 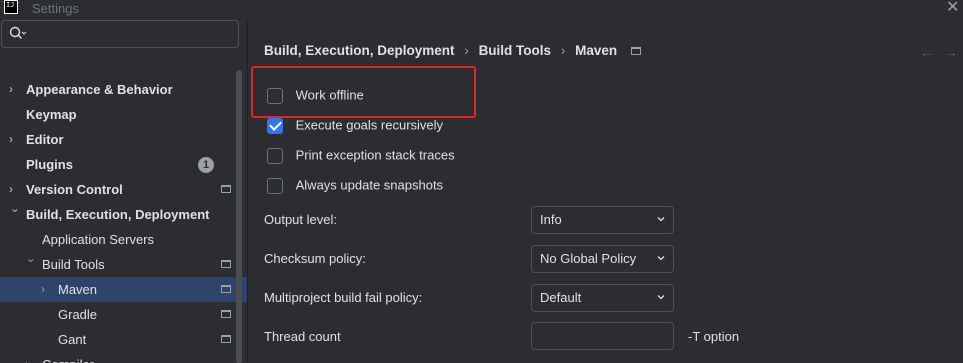 I want to click on checksum-policy-label: Checksum policy:, so click(x=315, y=258).